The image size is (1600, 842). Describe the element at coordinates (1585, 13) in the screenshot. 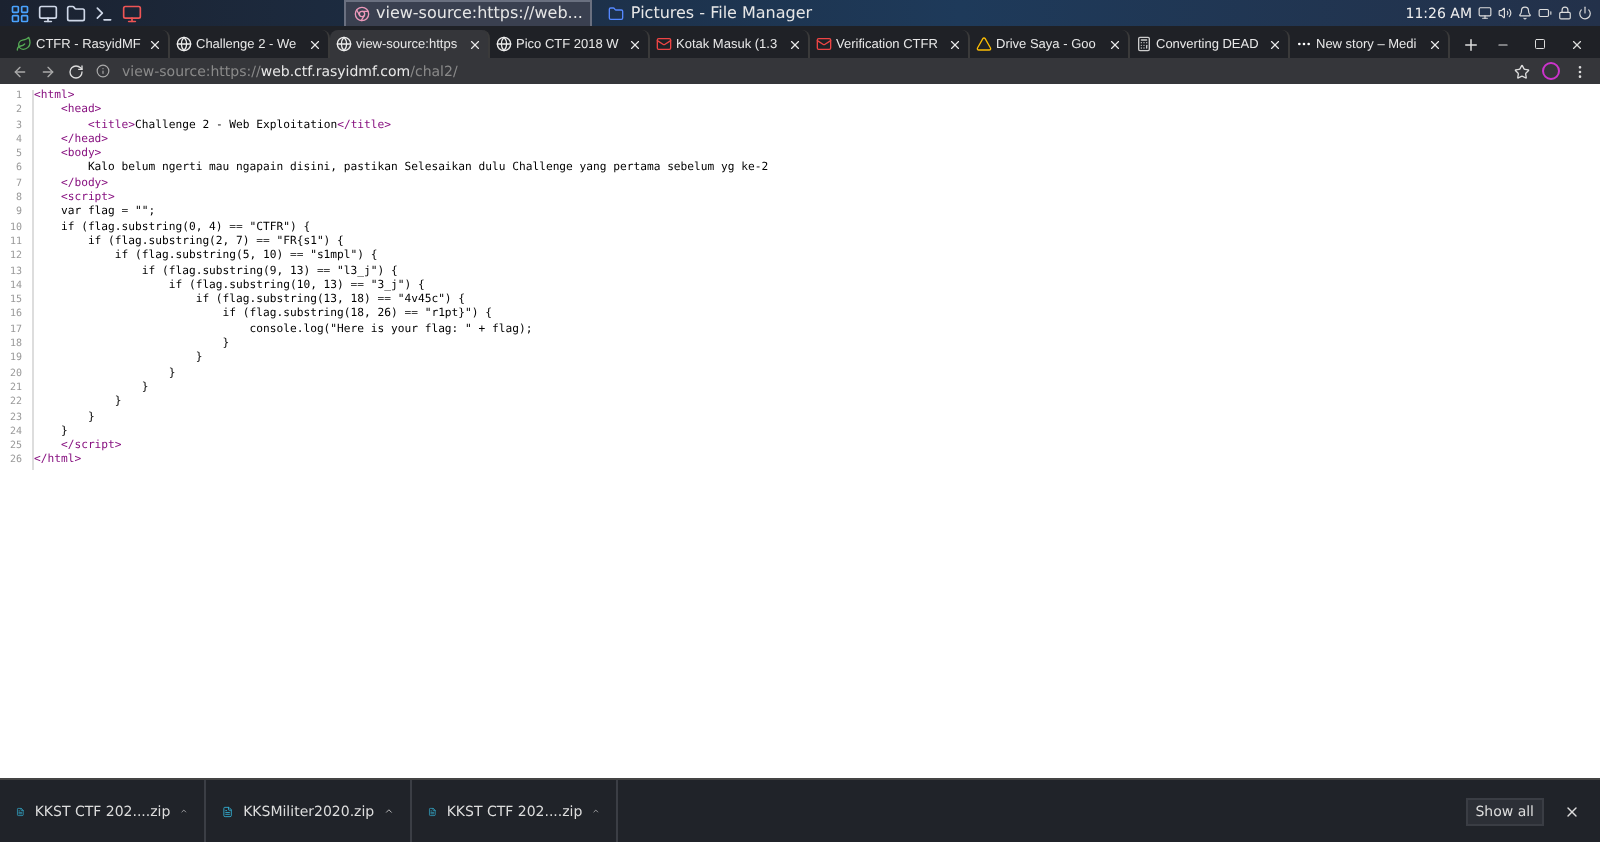

I see `power-icon` at that location.